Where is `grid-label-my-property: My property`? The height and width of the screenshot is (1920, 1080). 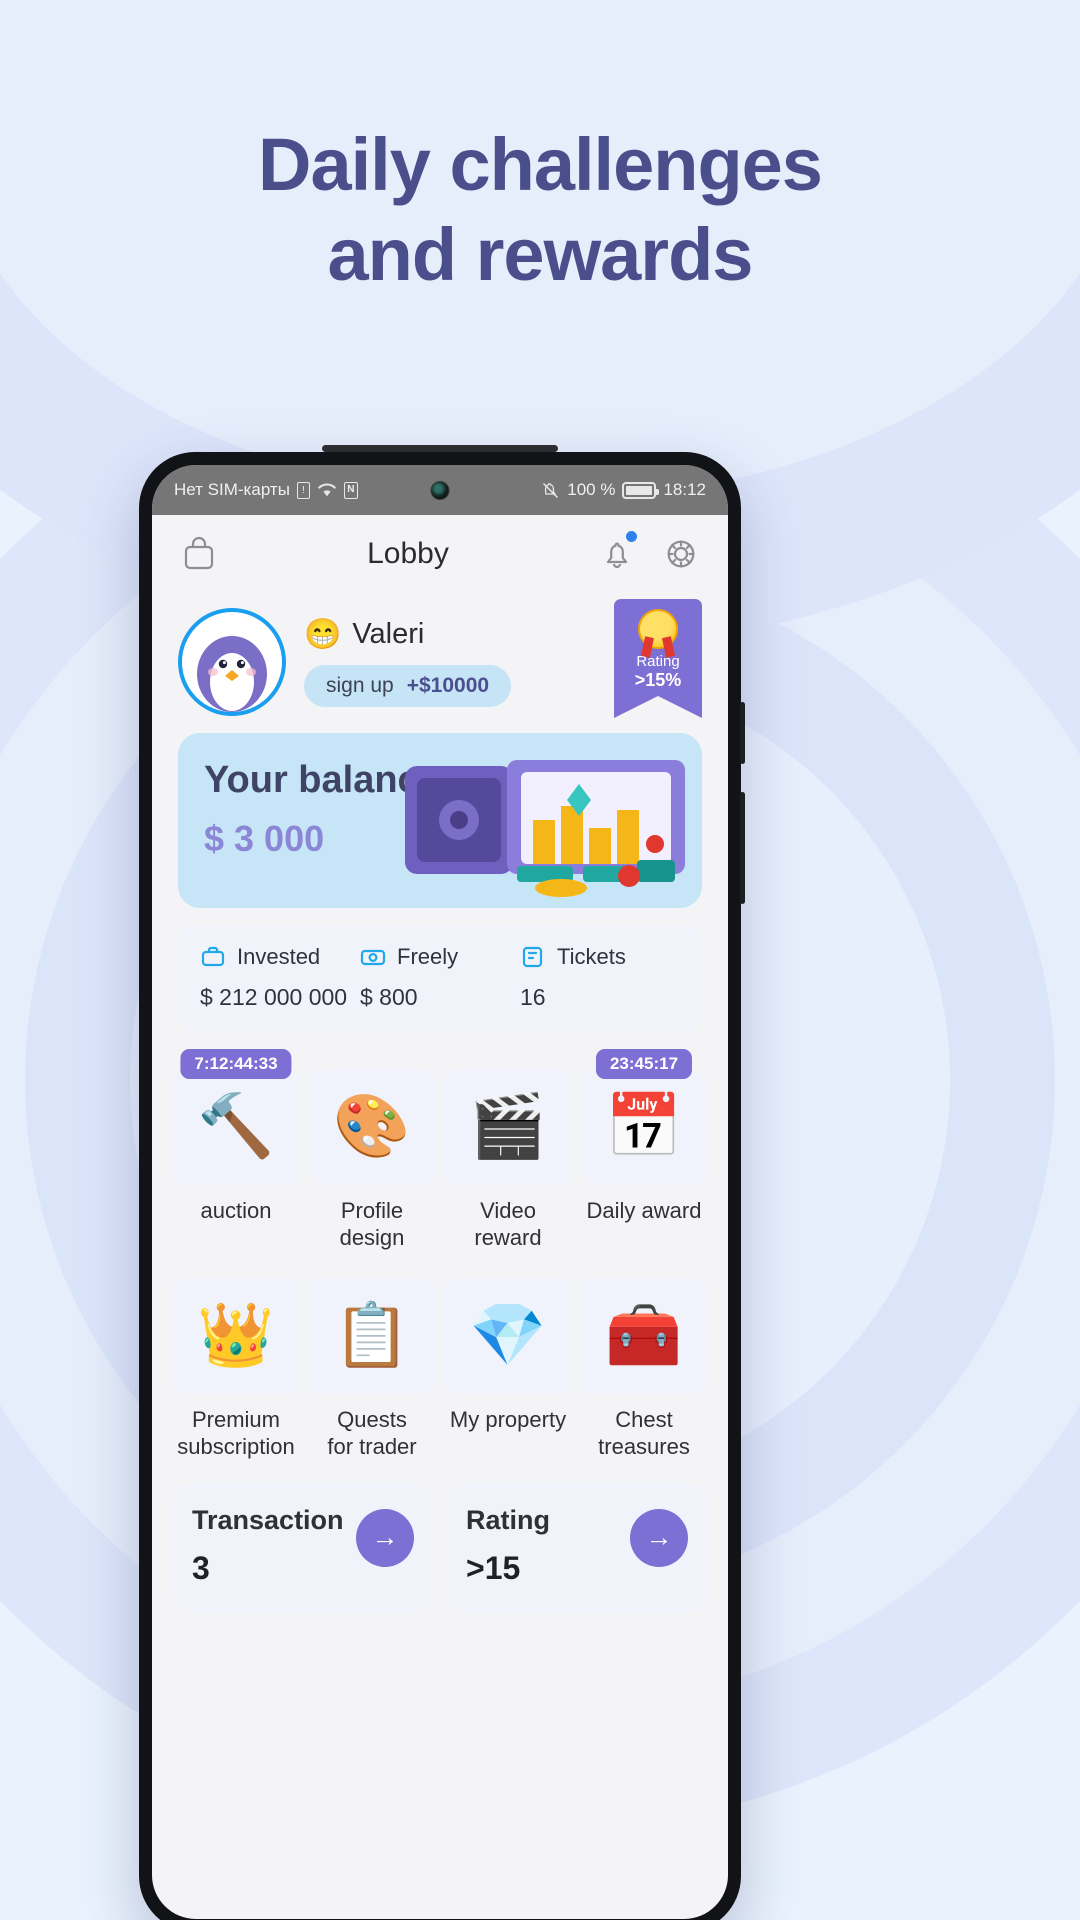 grid-label-my-property: My property is located at coordinates (508, 1419).